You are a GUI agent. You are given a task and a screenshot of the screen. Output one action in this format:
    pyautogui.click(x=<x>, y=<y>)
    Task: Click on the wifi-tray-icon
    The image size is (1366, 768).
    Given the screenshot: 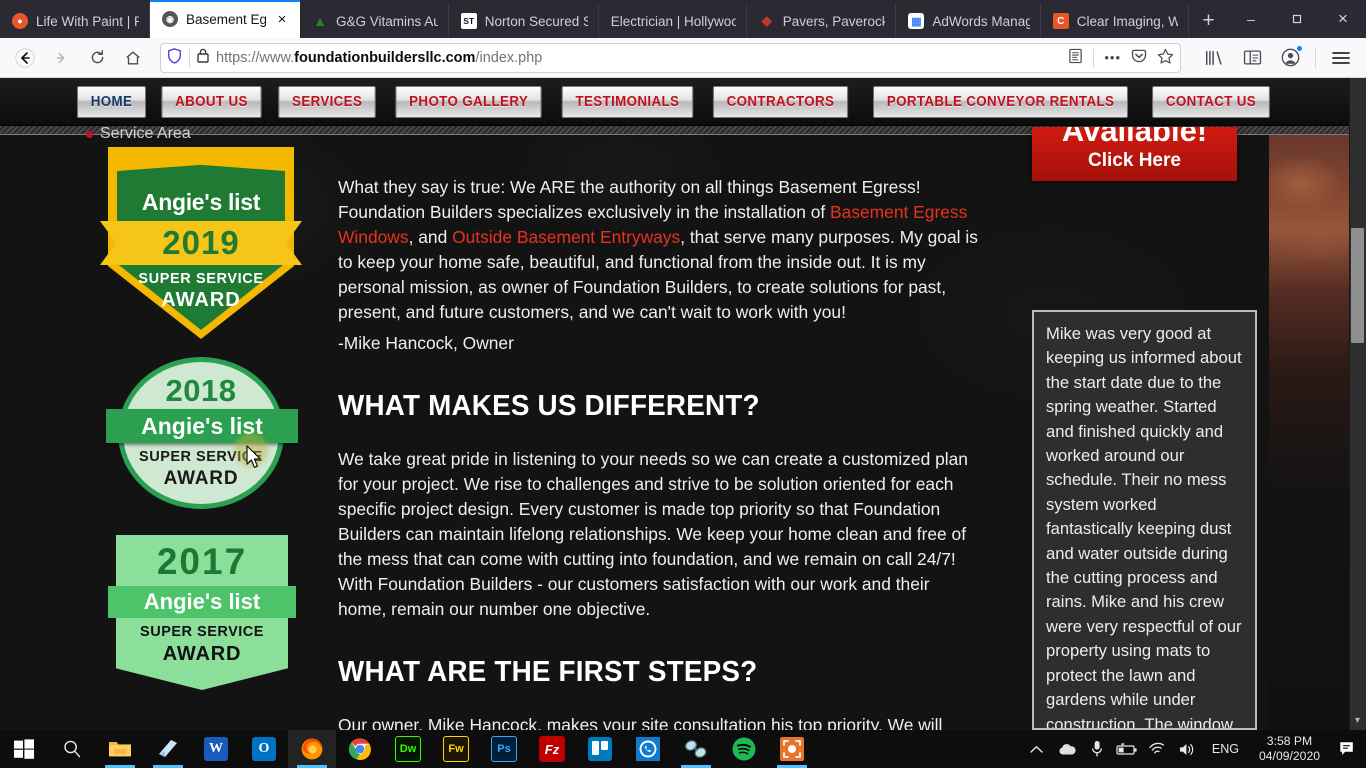 What is the action you would take?
    pyautogui.click(x=1157, y=749)
    